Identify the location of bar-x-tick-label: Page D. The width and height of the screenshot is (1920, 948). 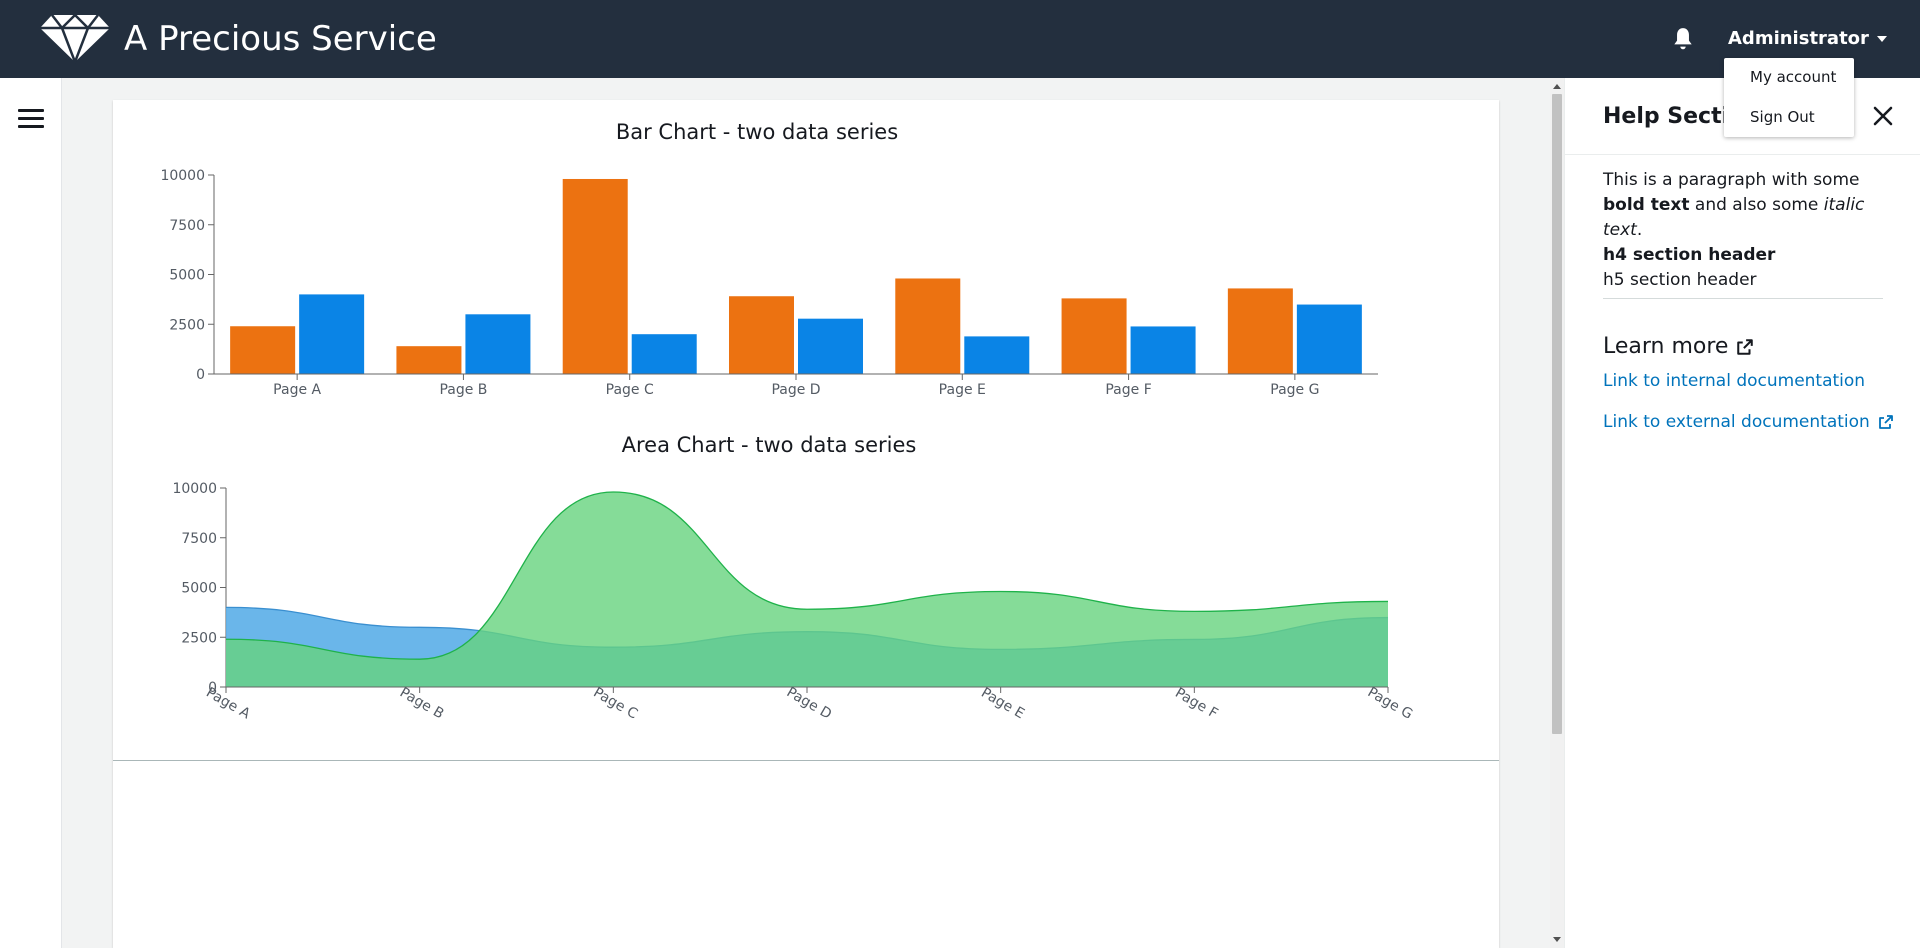
(795, 390).